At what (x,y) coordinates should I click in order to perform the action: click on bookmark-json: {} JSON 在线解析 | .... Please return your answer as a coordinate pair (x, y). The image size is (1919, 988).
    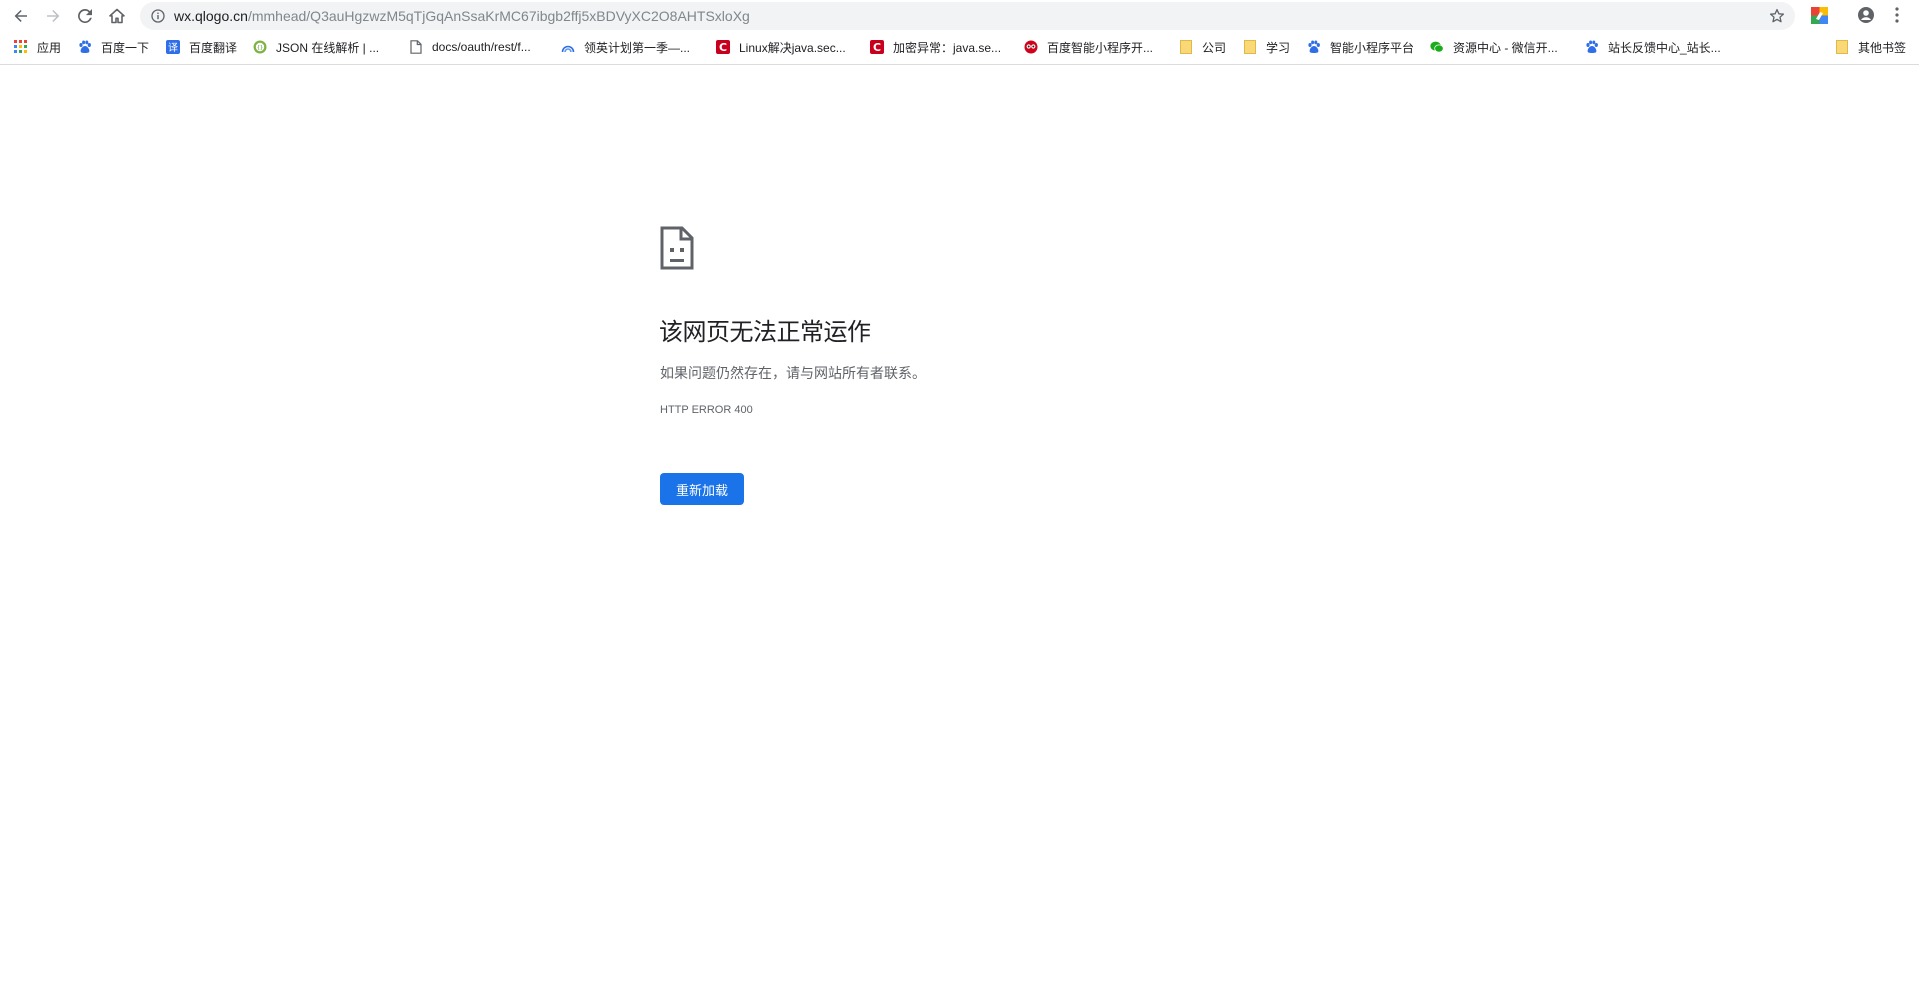
    Looking at the image, I should click on (316, 47).